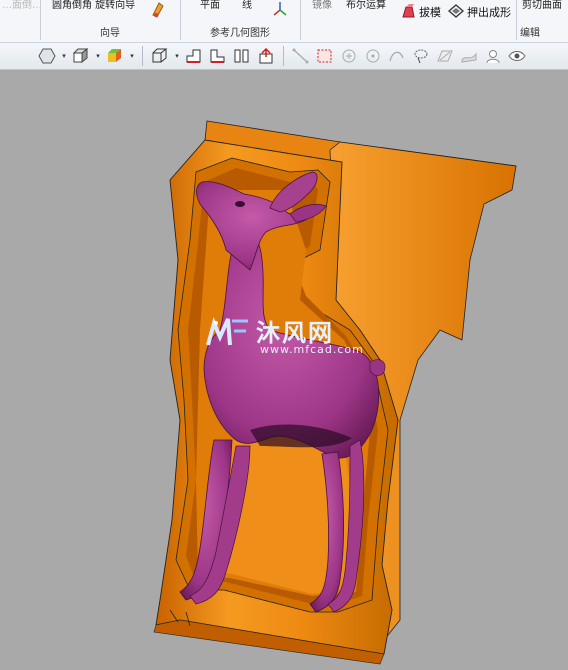 The image size is (568, 670). What do you see at coordinates (218, 56) in the screenshot?
I see `section-plane-2-icon` at bounding box center [218, 56].